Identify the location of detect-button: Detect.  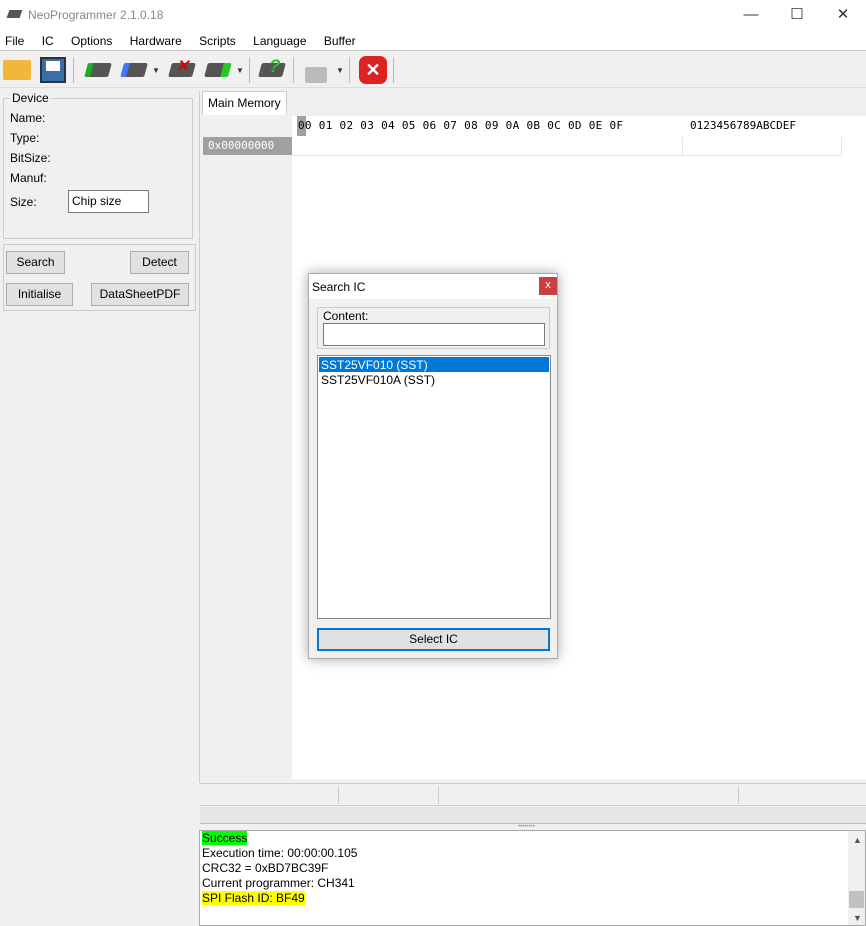
(159, 262).